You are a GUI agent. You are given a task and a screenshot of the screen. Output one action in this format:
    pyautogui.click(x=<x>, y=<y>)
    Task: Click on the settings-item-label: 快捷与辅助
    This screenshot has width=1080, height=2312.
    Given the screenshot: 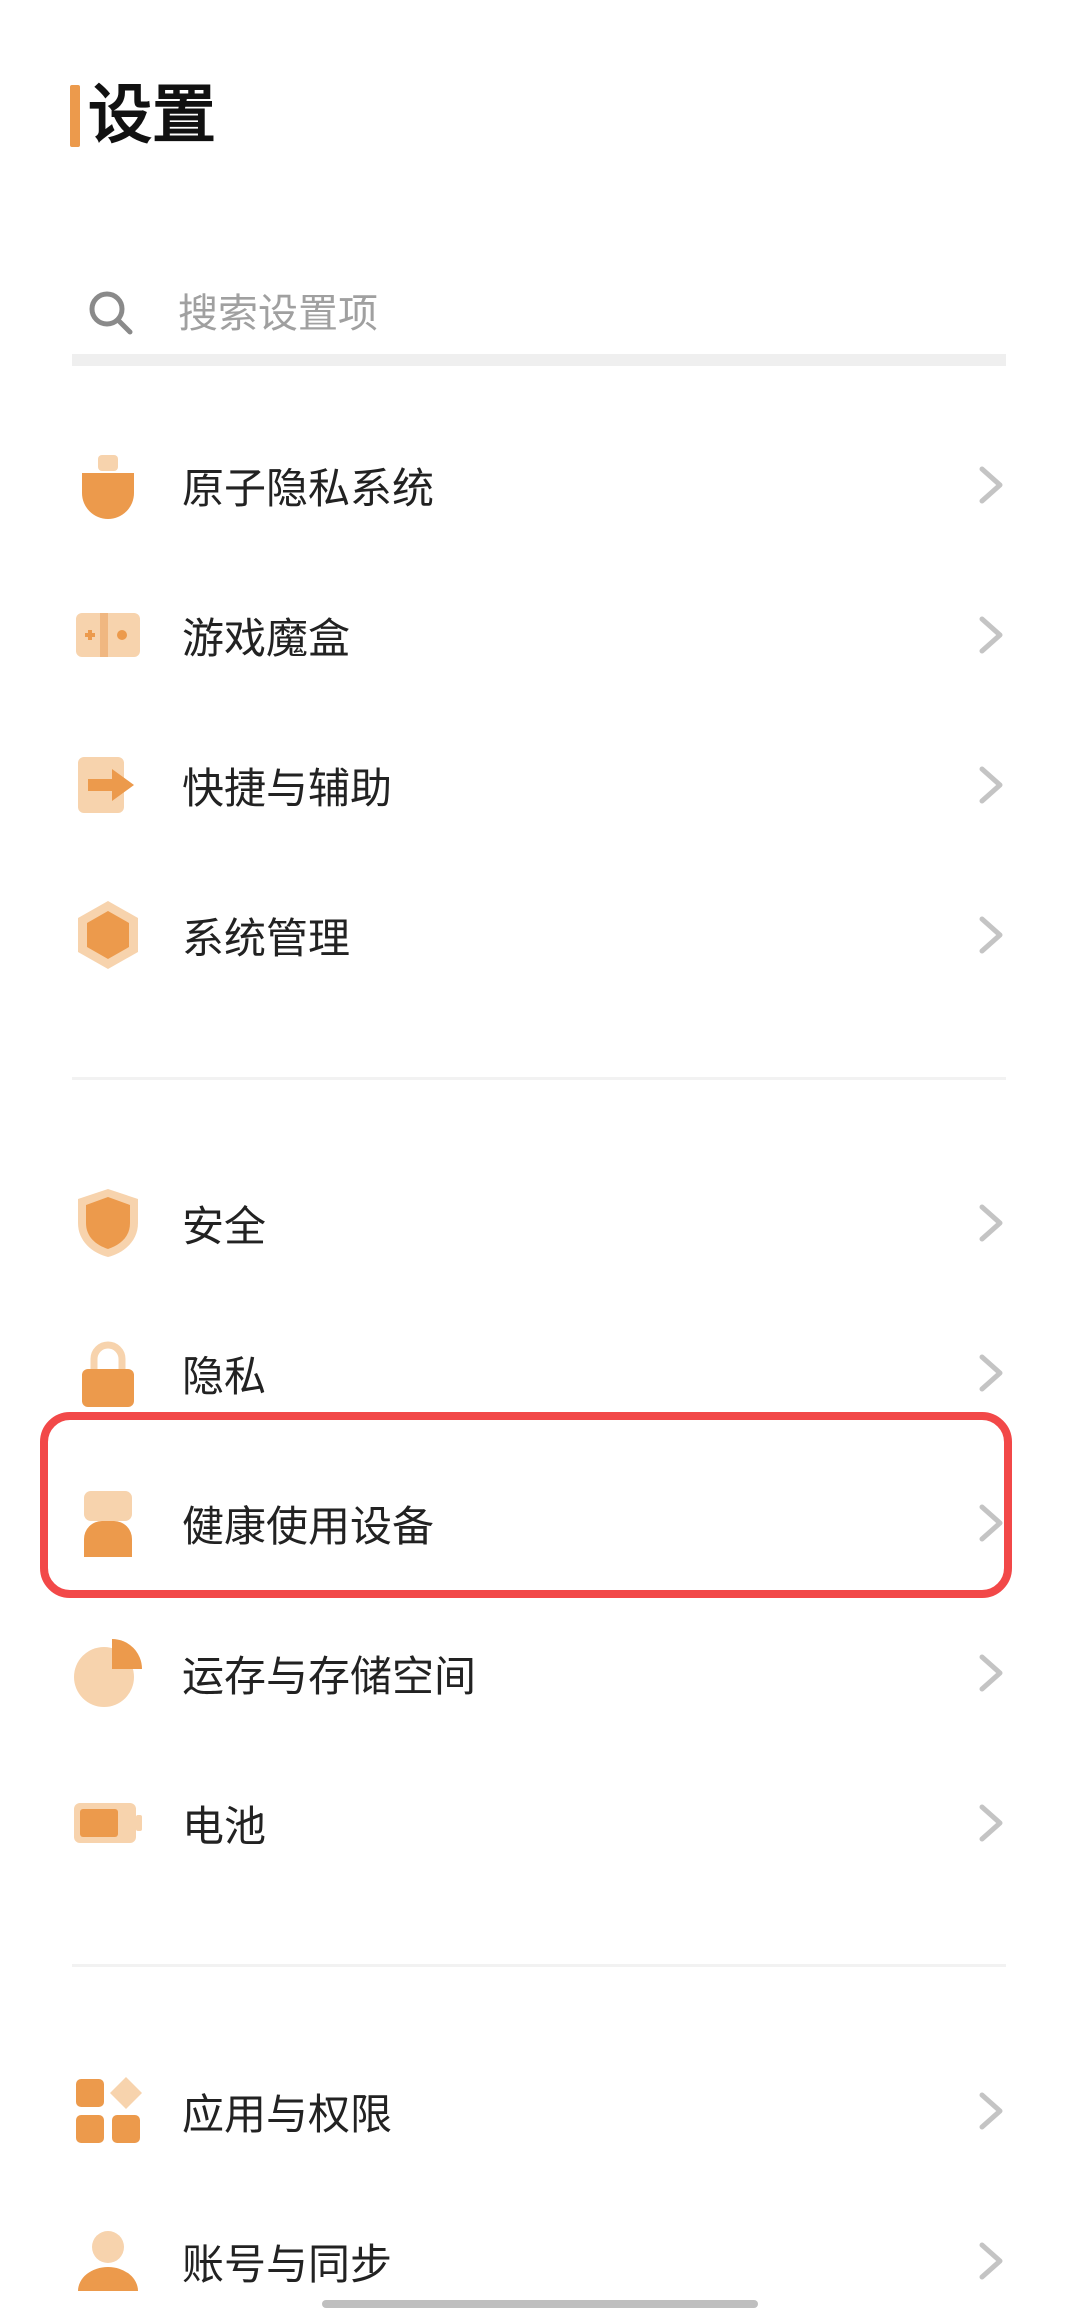 What is the action you would take?
    pyautogui.click(x=287, y=788)
    